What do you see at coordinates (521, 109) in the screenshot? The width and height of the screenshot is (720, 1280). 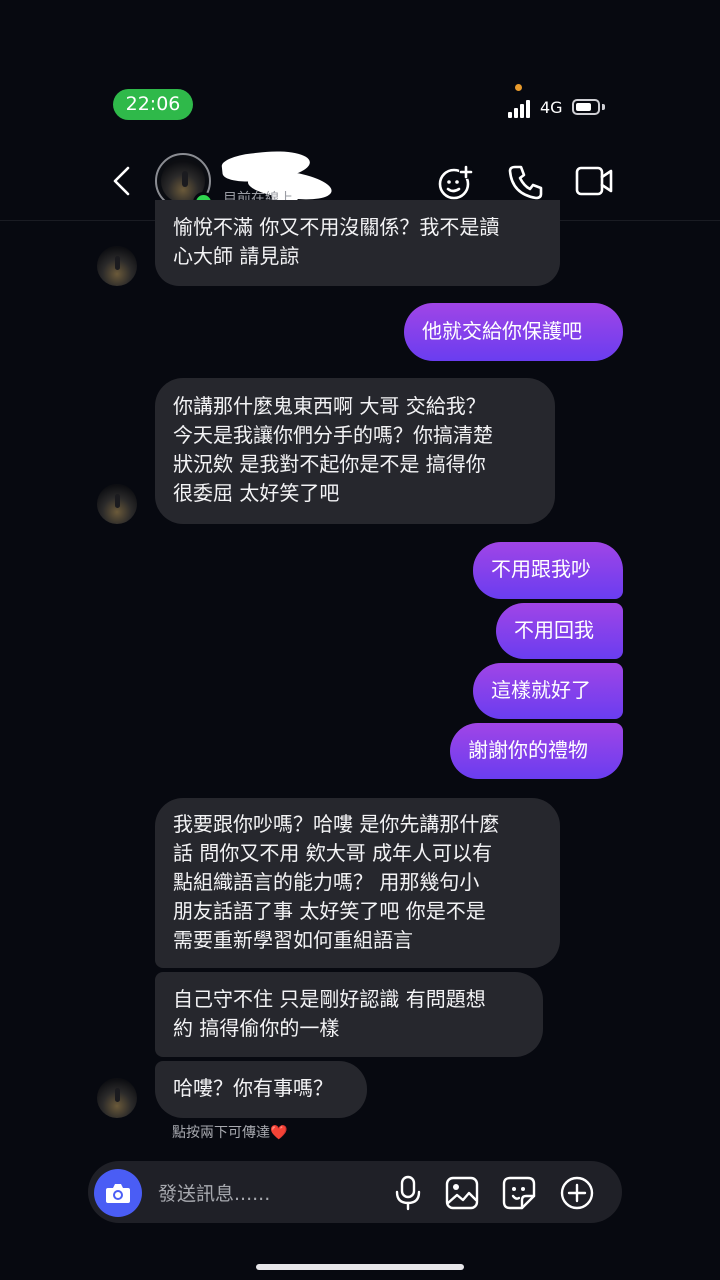 I see `signal-icon` at bounding box center [521, 109].